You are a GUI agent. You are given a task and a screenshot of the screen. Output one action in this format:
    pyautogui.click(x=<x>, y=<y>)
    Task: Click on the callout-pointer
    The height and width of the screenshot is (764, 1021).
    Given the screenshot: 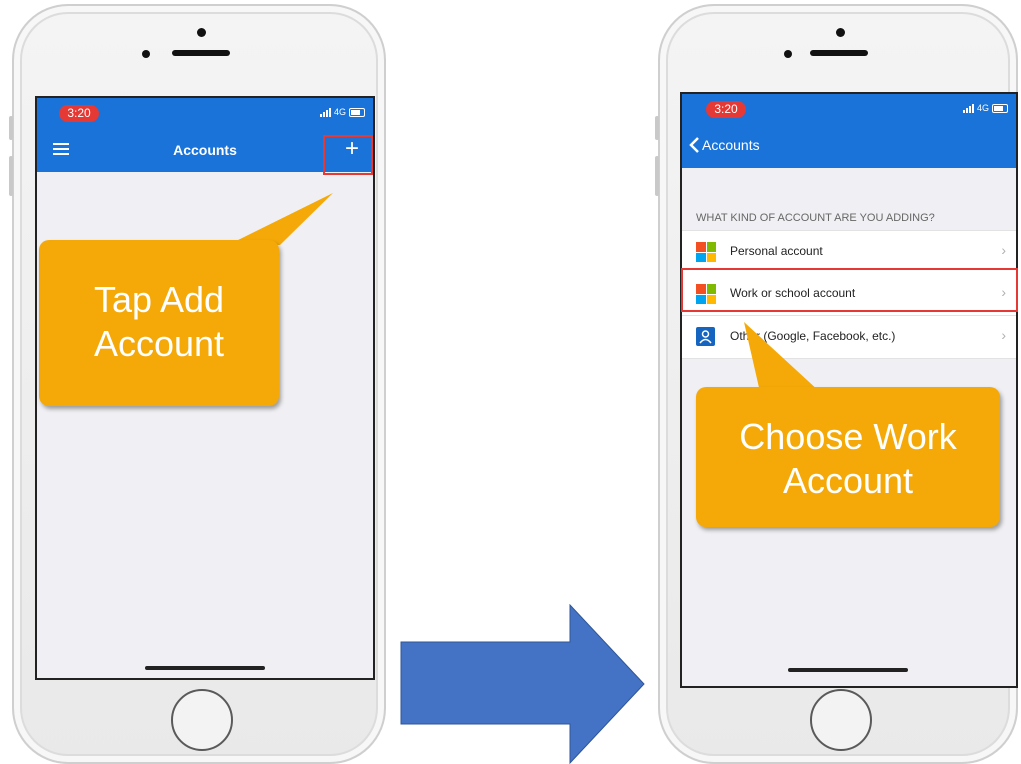 What is the action you would take?
    pyautogui.click(x=782, y=357)
    